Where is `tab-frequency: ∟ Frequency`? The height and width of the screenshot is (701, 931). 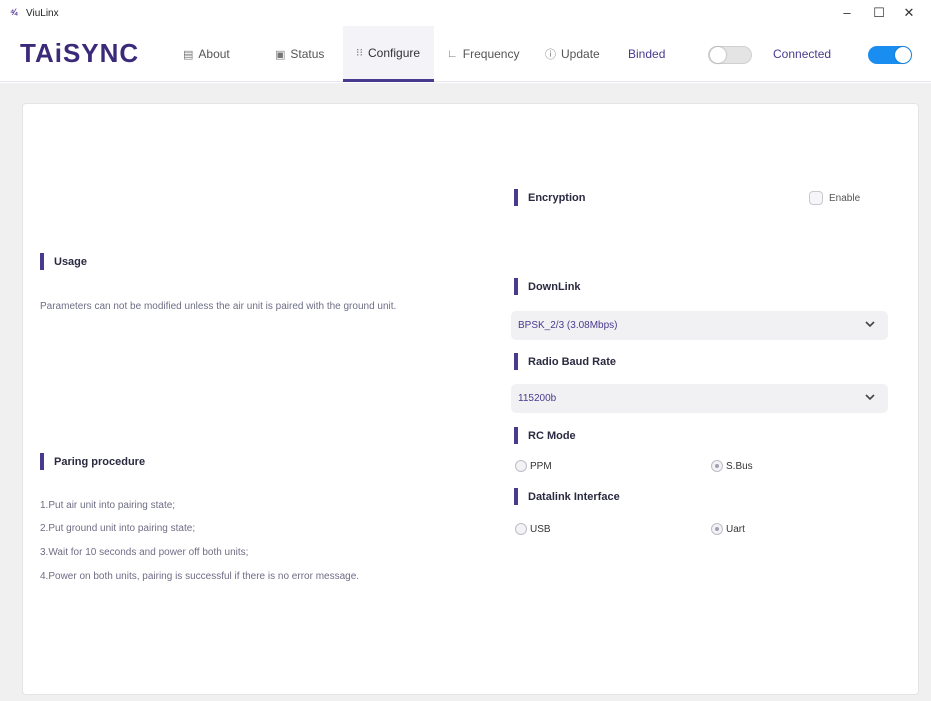 tab-frequency: ∟ Frequency is located at coordinates (489, 54).